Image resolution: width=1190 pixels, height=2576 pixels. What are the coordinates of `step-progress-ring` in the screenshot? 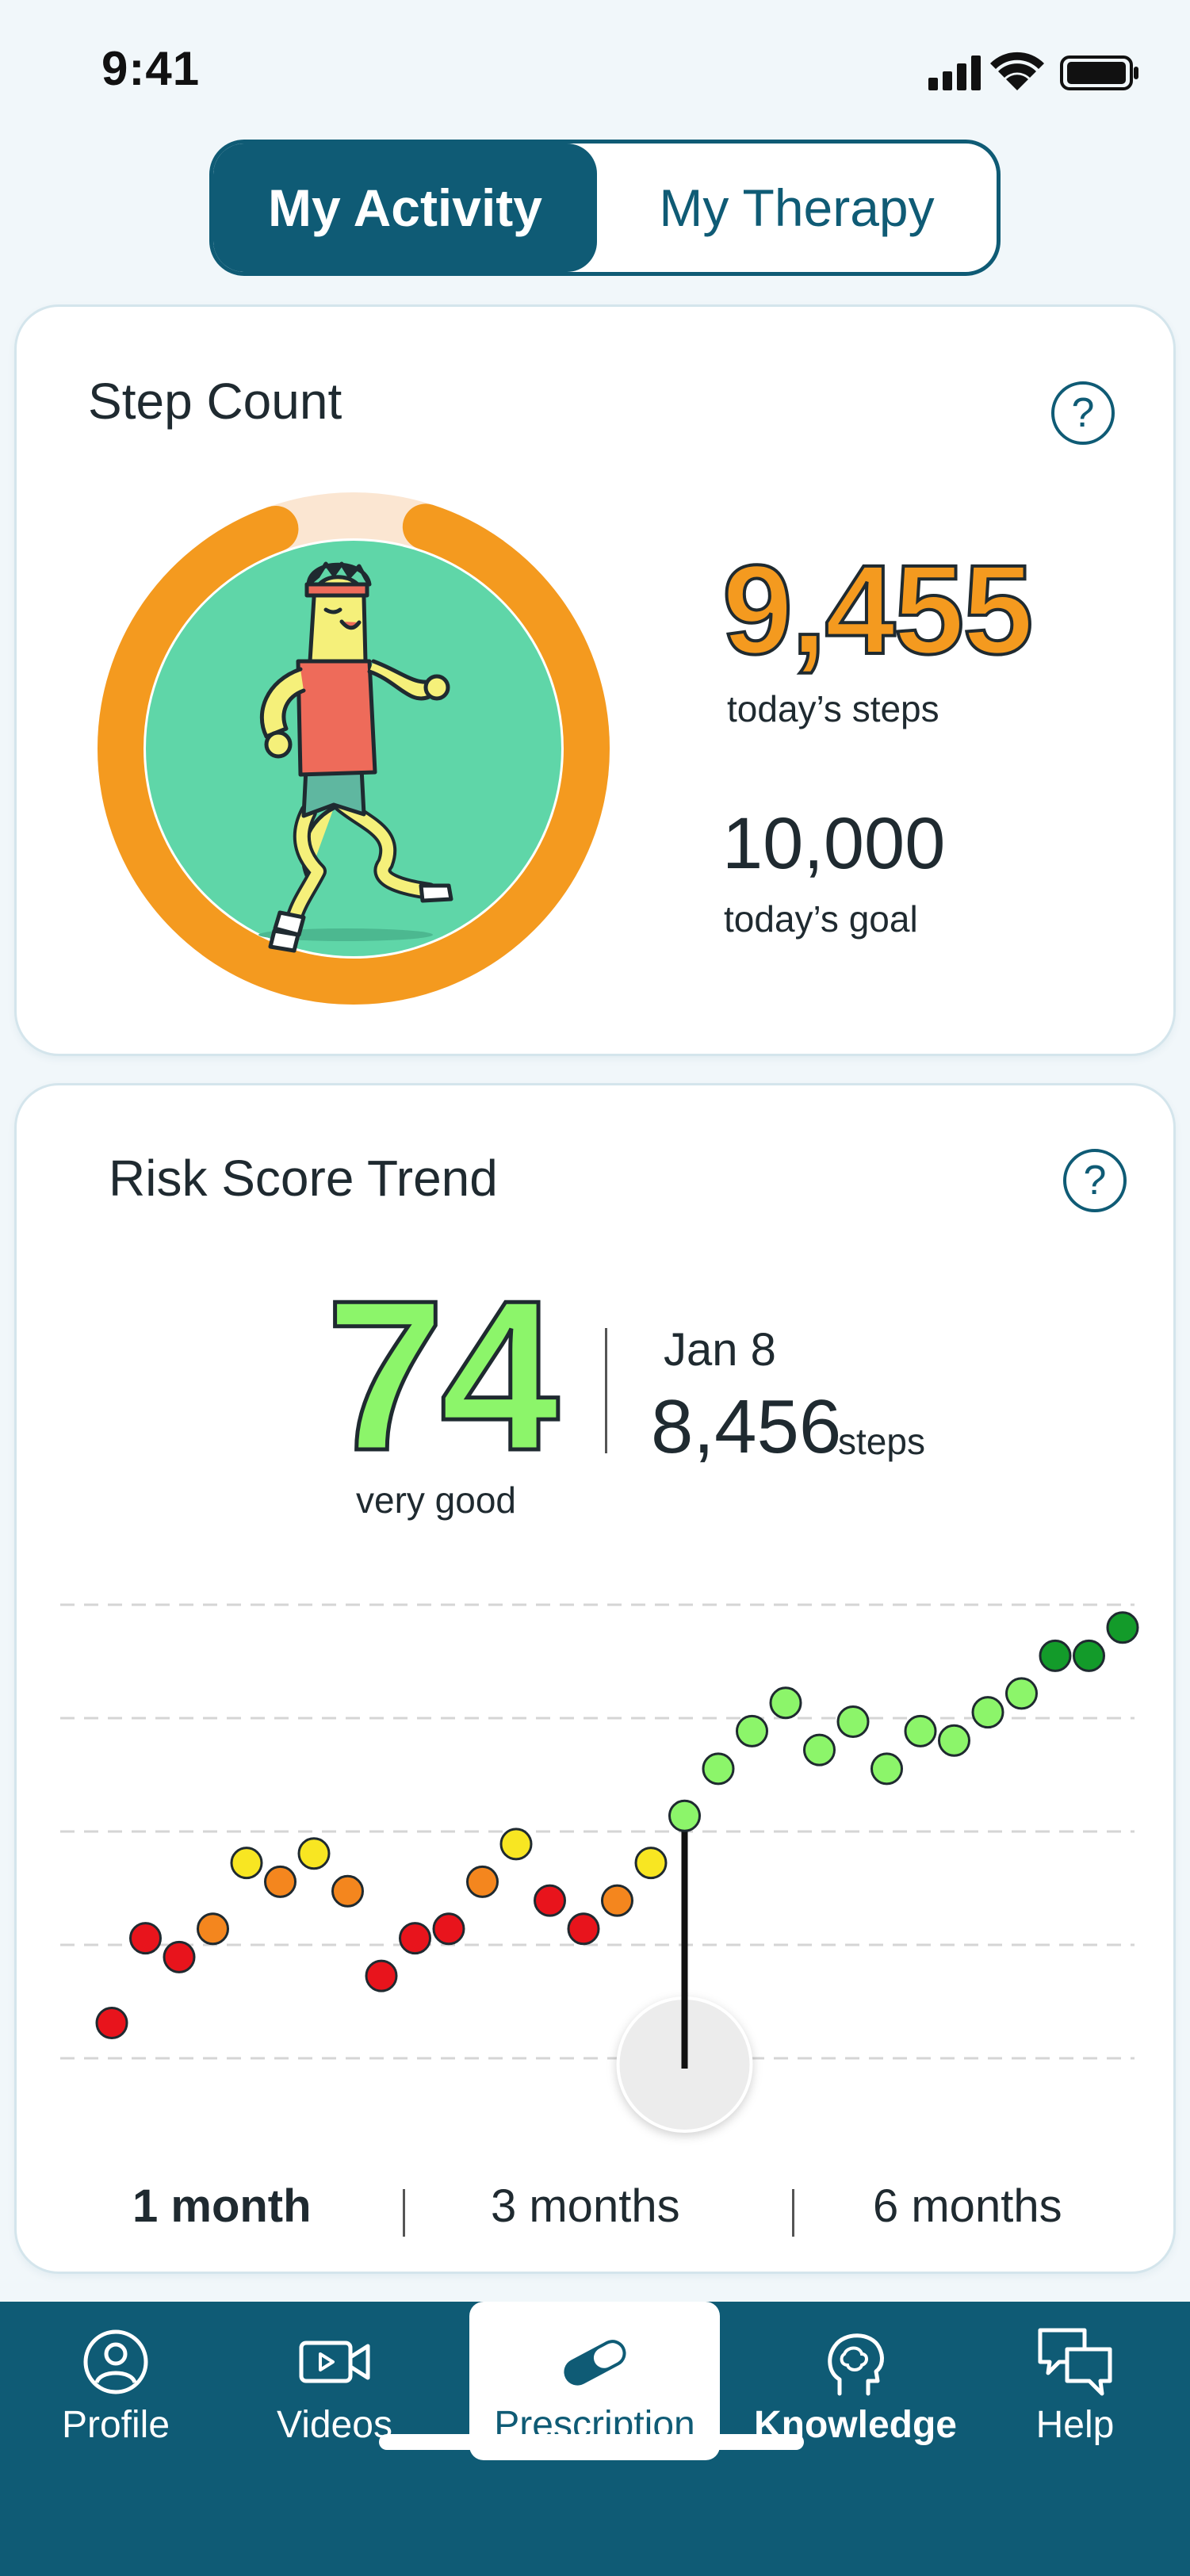 It's located at (354, 748).